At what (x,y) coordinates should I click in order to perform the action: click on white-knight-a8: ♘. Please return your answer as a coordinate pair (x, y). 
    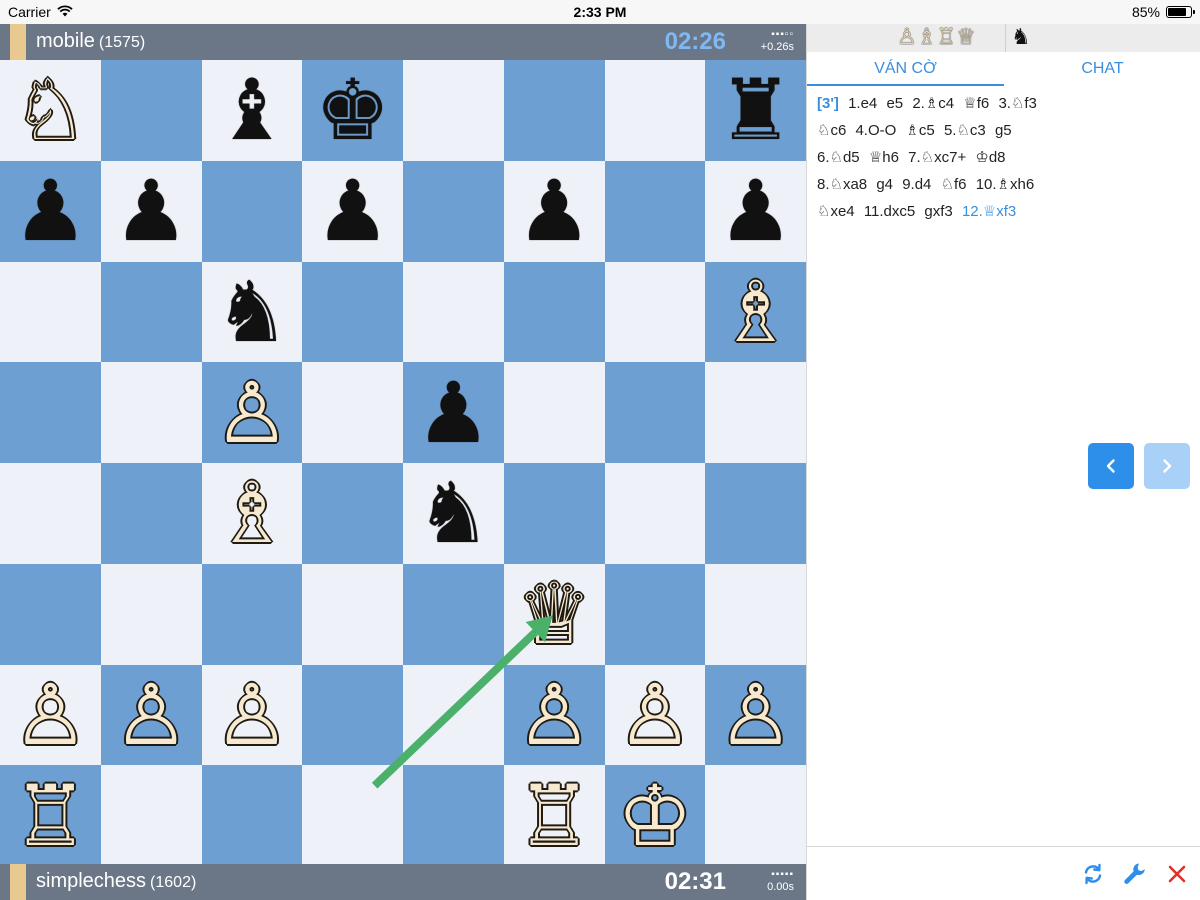
    Looking at the image, I should click on (50, 110).